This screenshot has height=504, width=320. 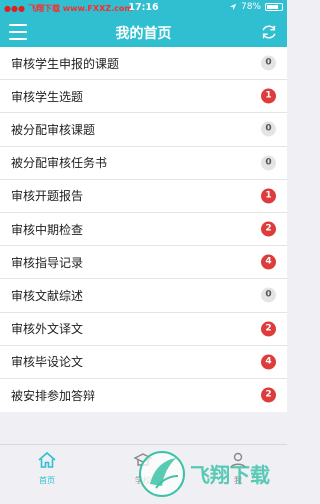 What do you see at coordinates (47, 480) in the screenshot?
I see `tab-home-label: 首页` at bounding box center [47, 480].